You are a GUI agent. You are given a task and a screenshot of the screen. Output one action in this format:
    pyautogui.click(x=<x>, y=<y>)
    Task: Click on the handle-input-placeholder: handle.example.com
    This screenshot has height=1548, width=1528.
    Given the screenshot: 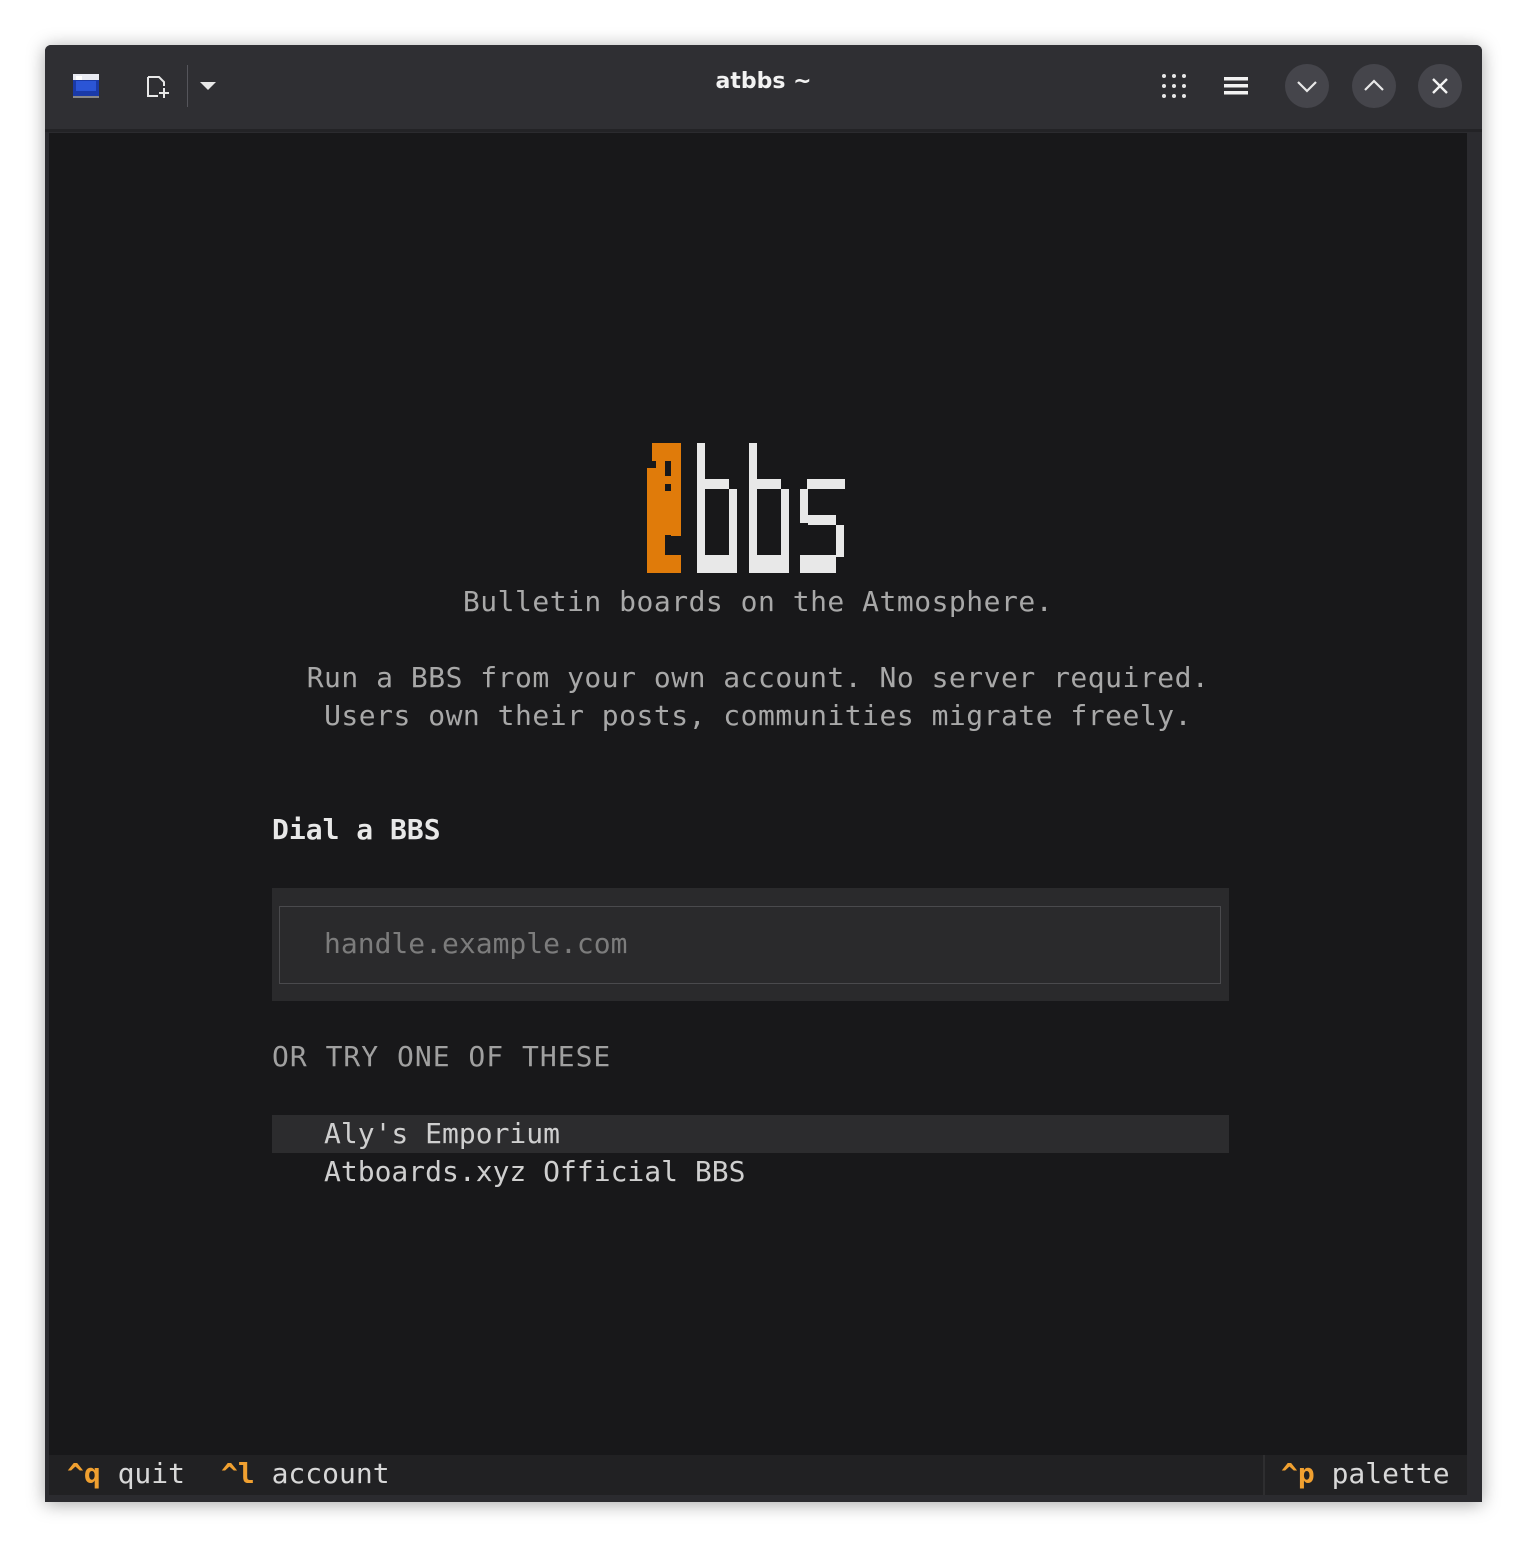 What is the action you would take?
    pyautogui.click(x=476, y=943)
    